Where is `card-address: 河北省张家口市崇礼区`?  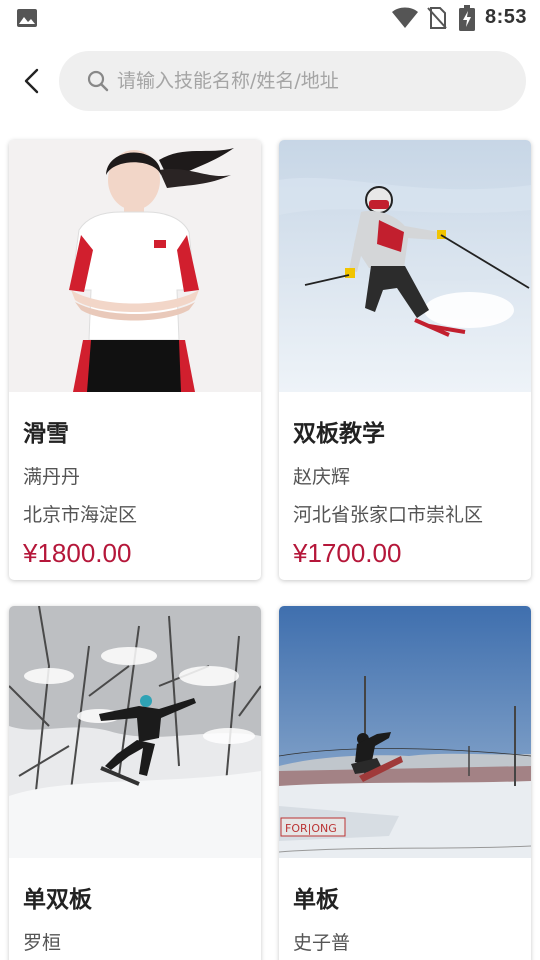 card-address: 河北省张家口市崇礼区 is located at coordinates (388, 515).